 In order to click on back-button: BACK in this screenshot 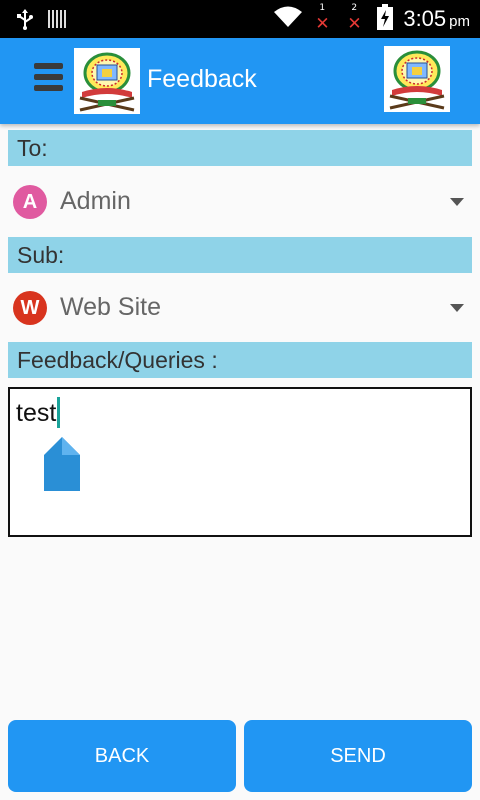, I will do `click(122, 756)`.